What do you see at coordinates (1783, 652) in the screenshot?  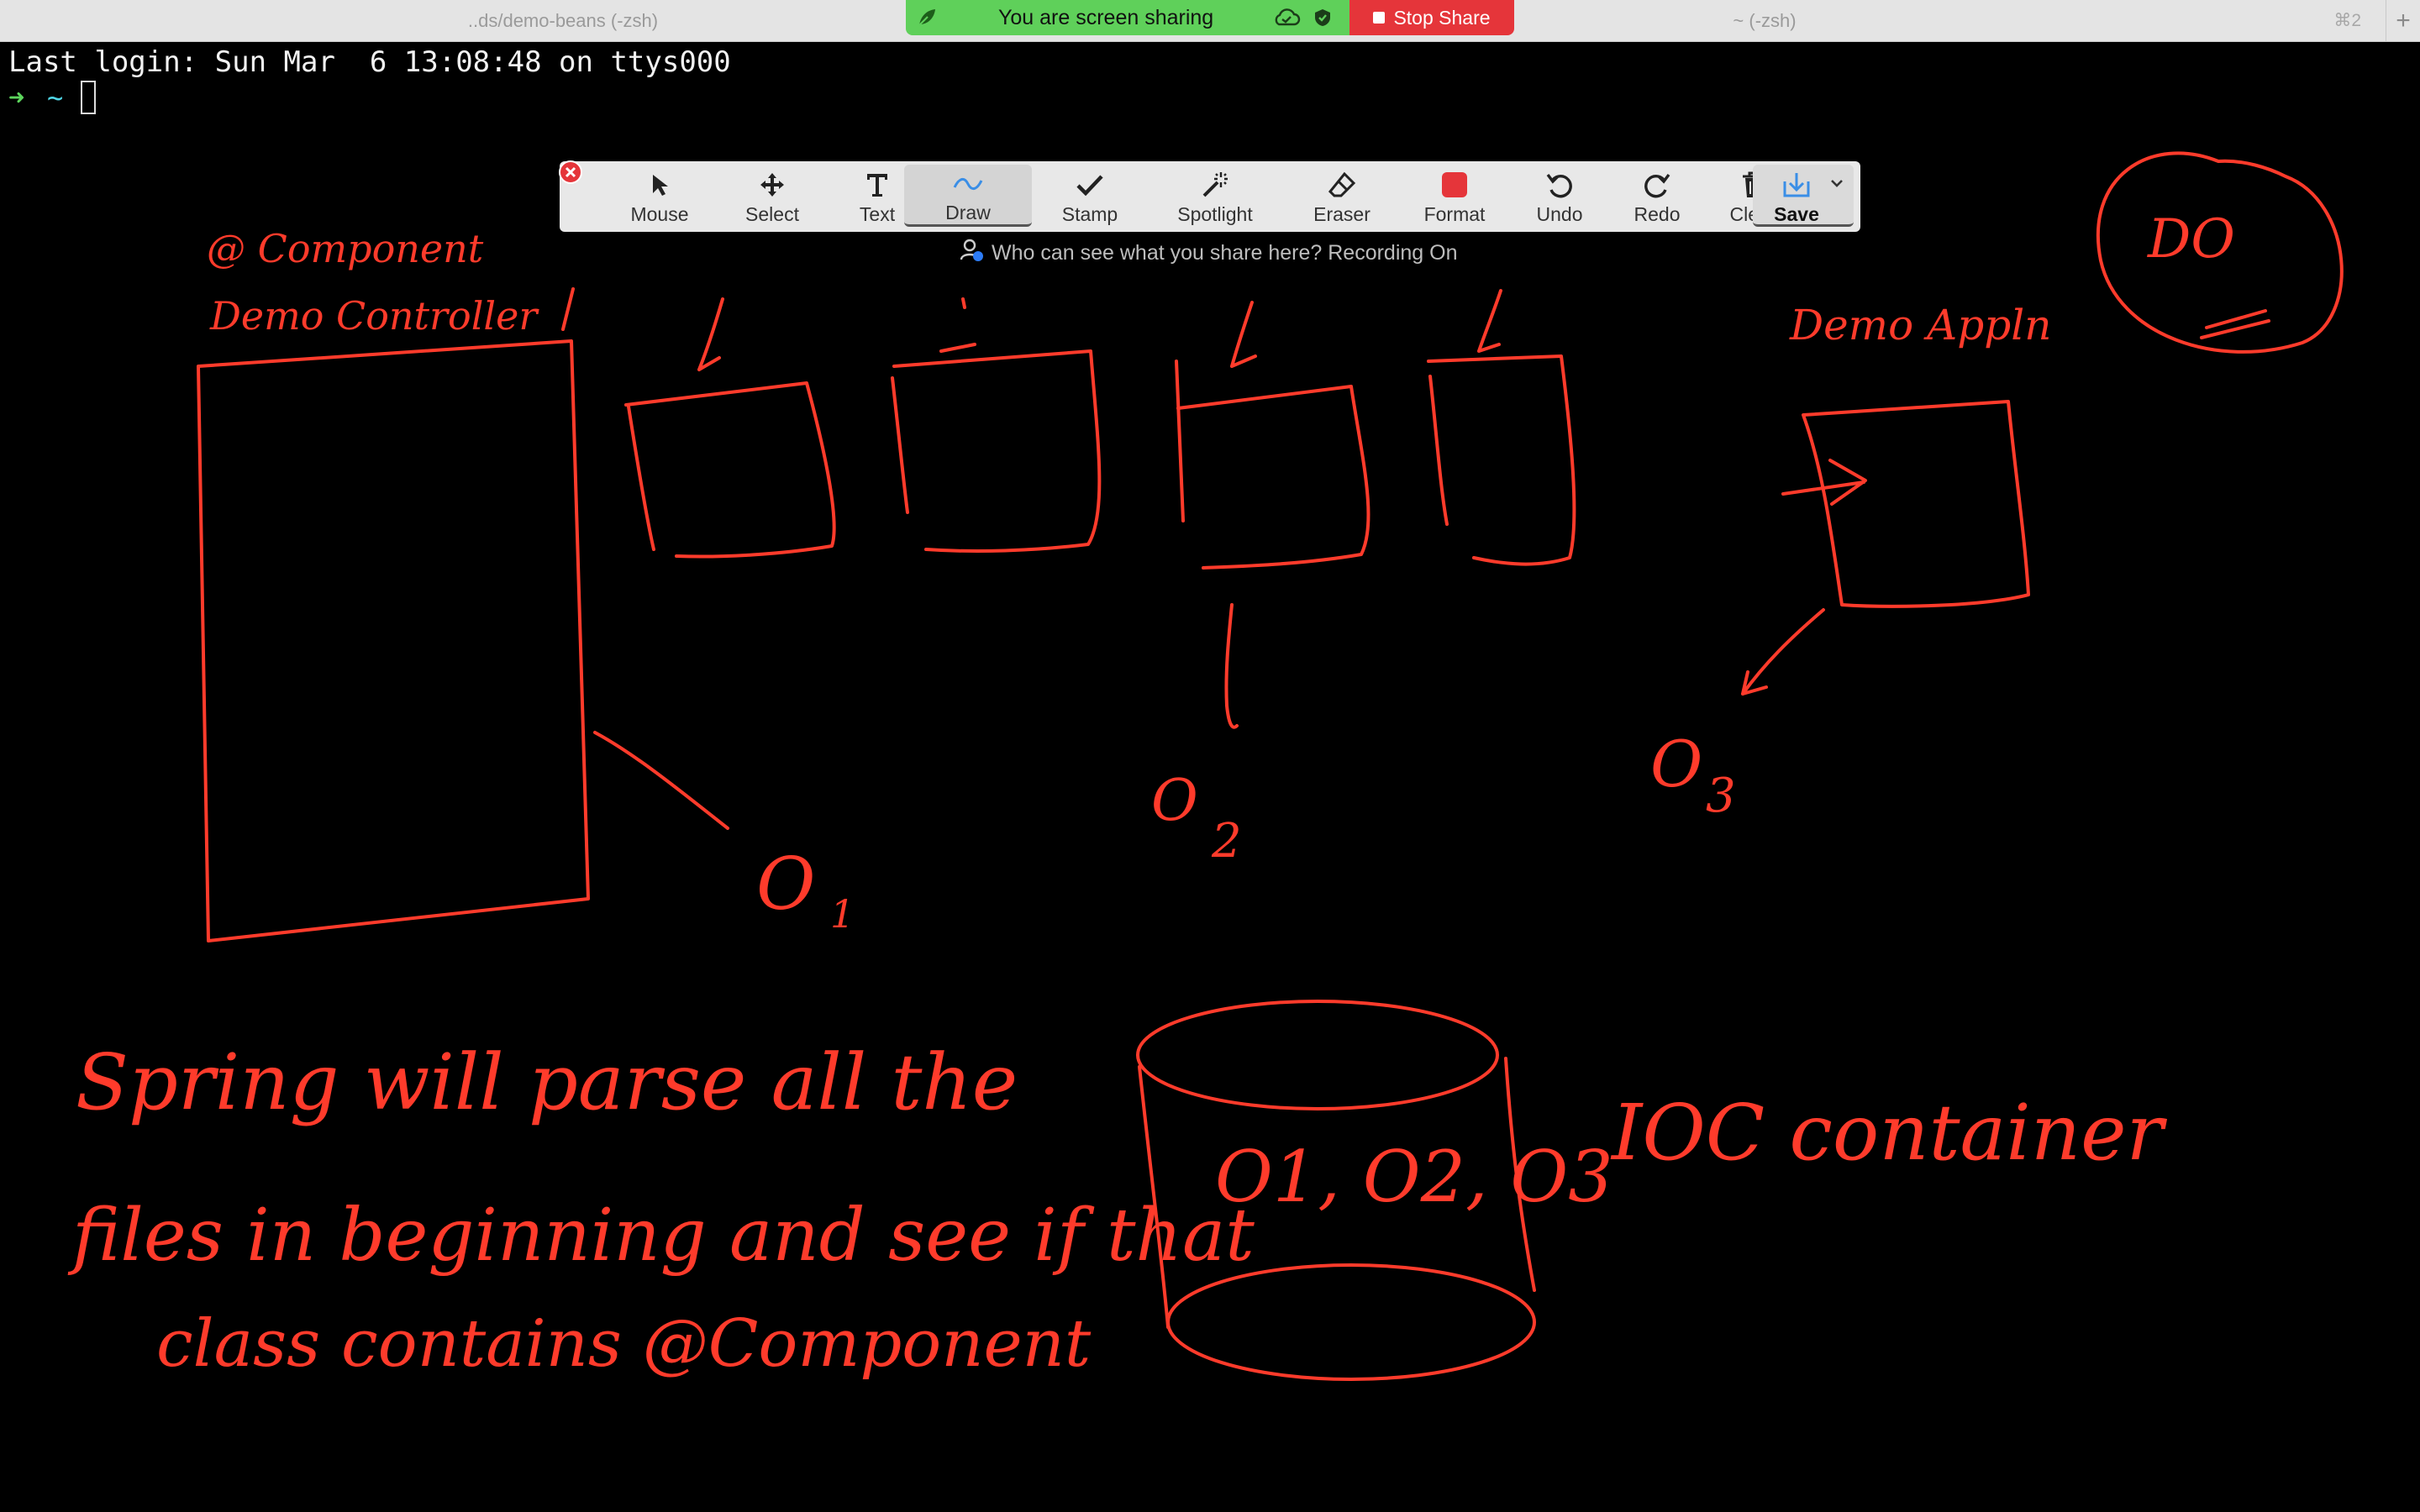 I see `appln-to-o3-arrow` at bounding box center [1783, 652].